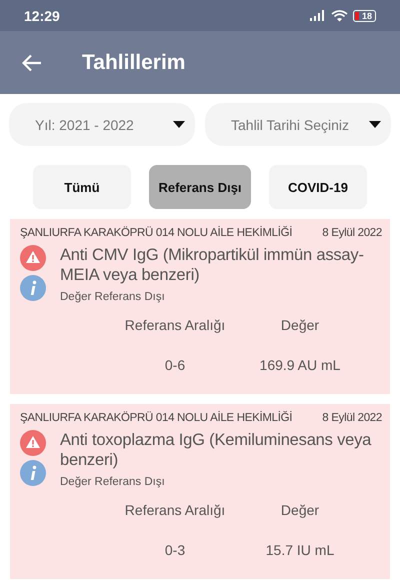 This screenshot has width=400, height=580. What do you see at coordinates (298, 124) in the screenshot?
I see `dropdown: Tahlil Tarihi Seçiniz` at bounding box center [298, 124].